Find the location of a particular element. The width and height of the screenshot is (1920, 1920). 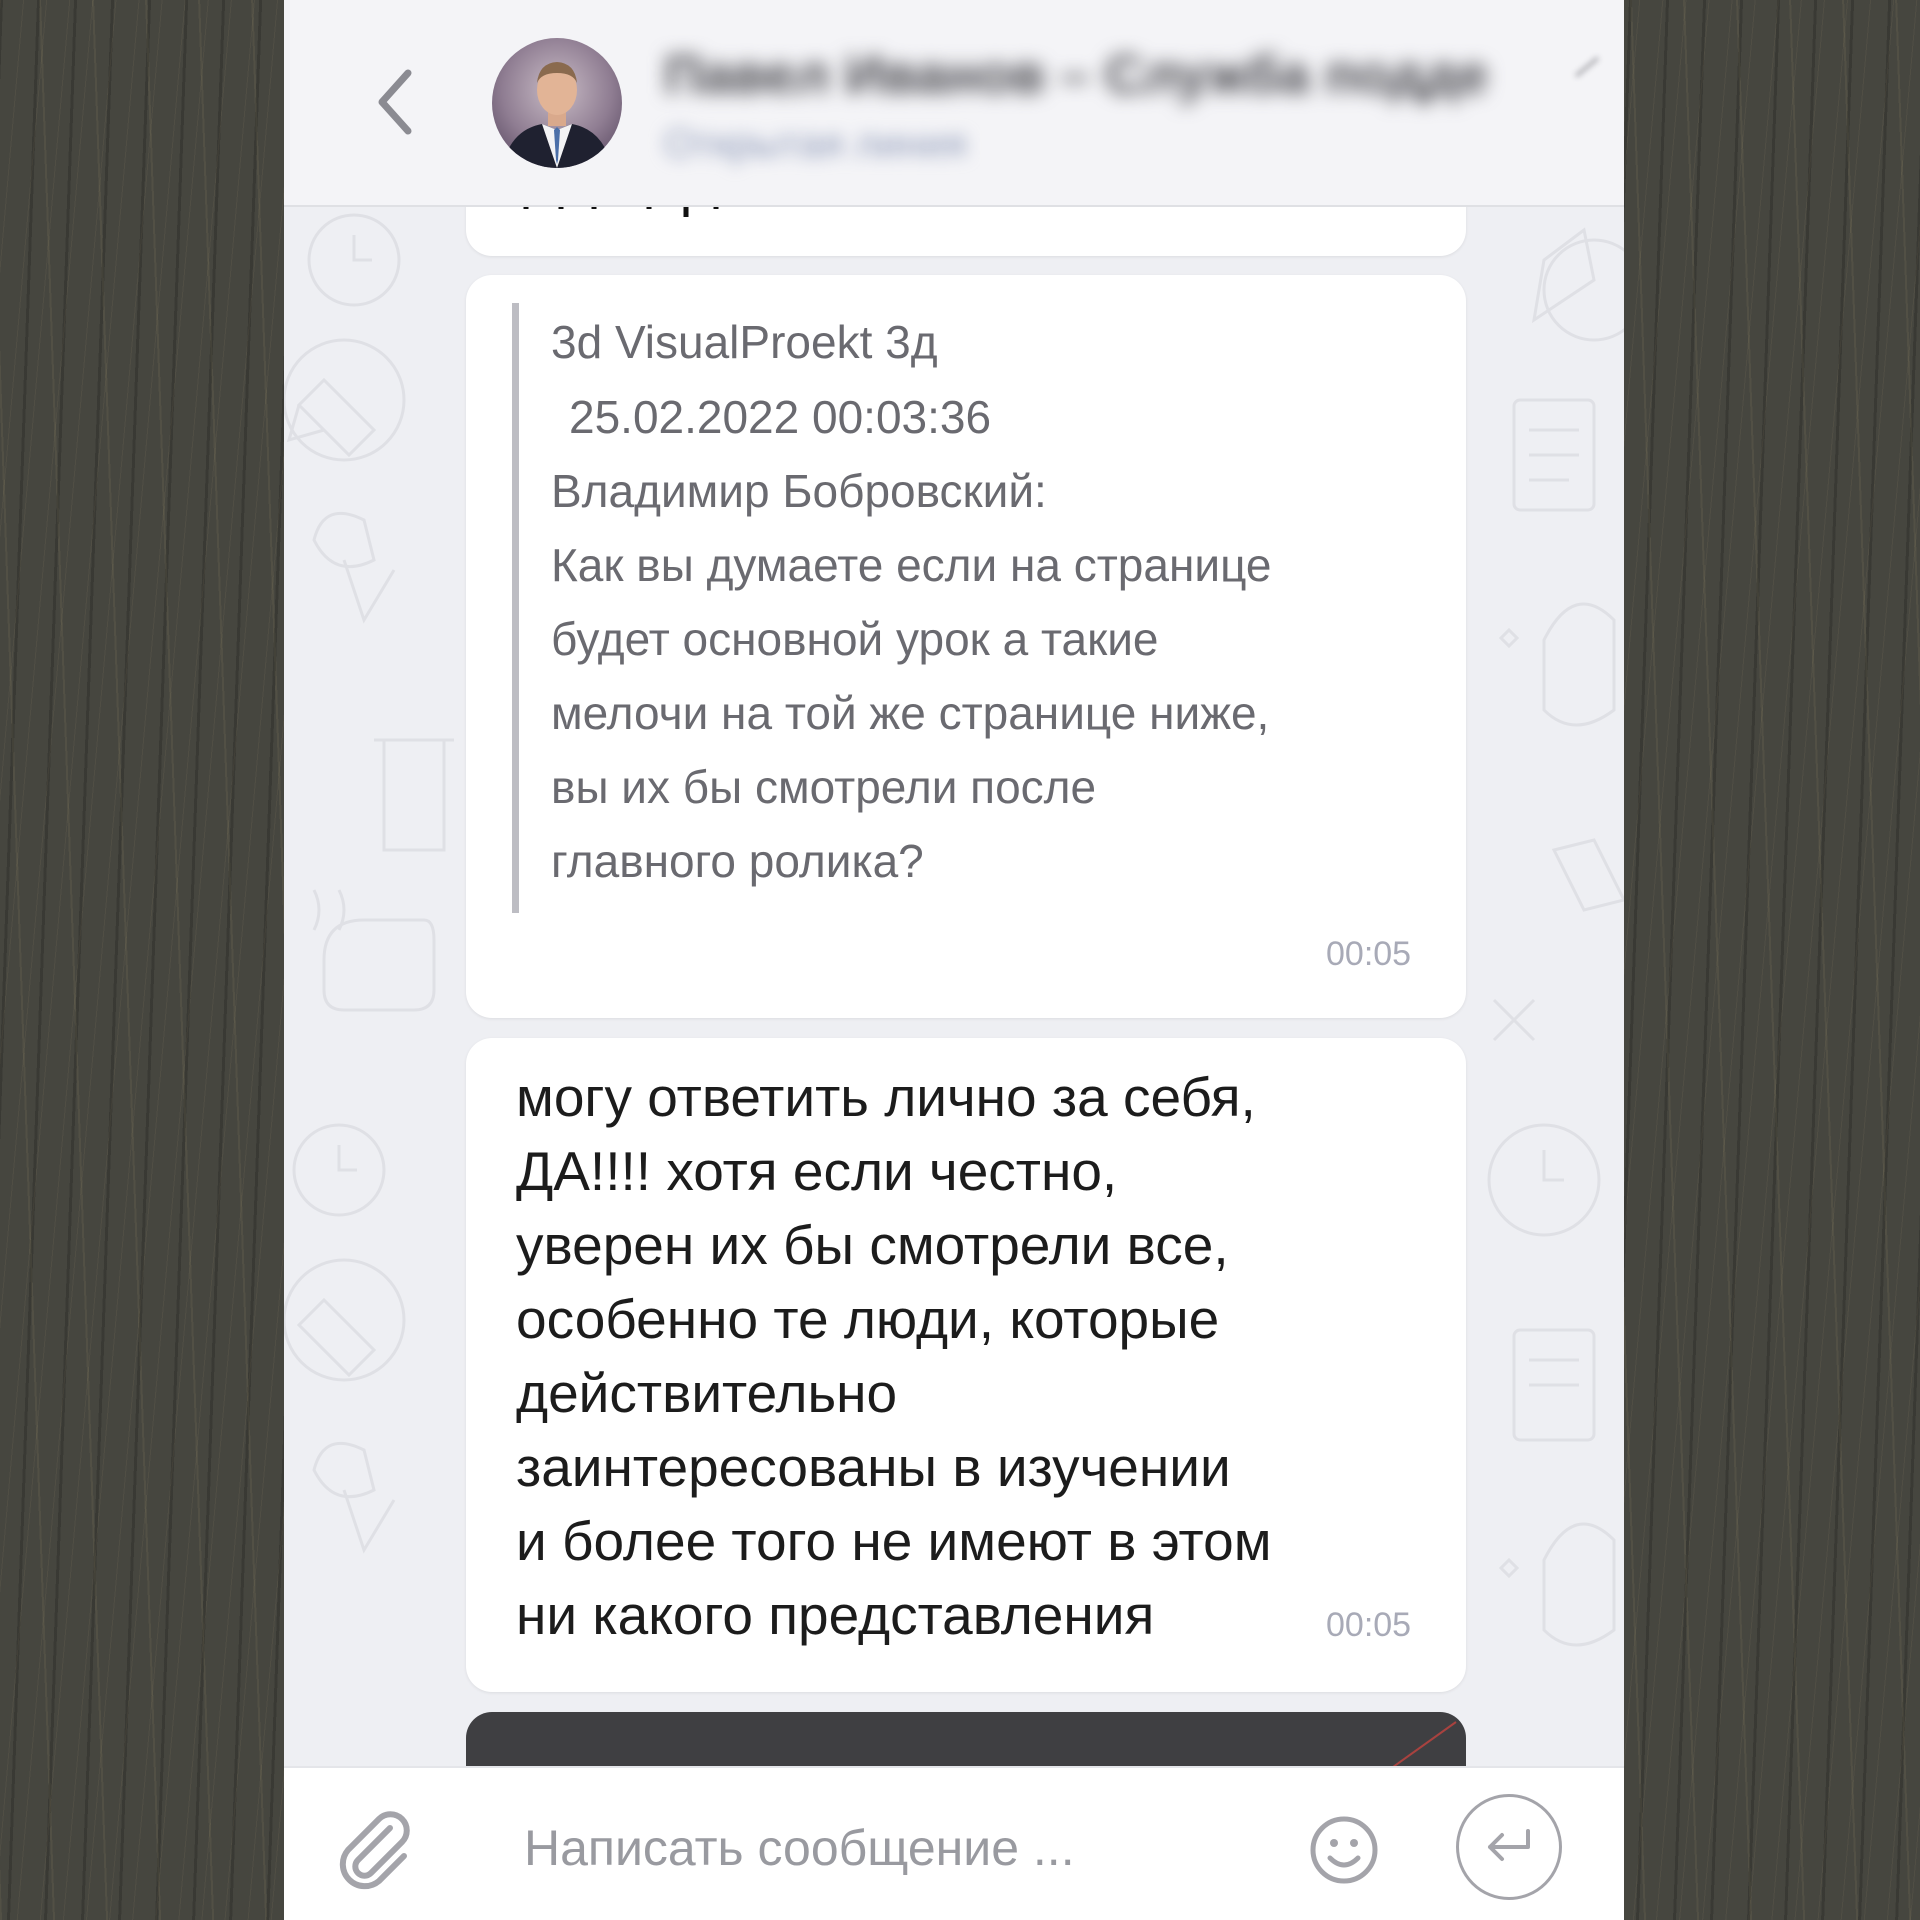

message-line: уверен их бы смотрели все, is located at coordinates (872, 1245).